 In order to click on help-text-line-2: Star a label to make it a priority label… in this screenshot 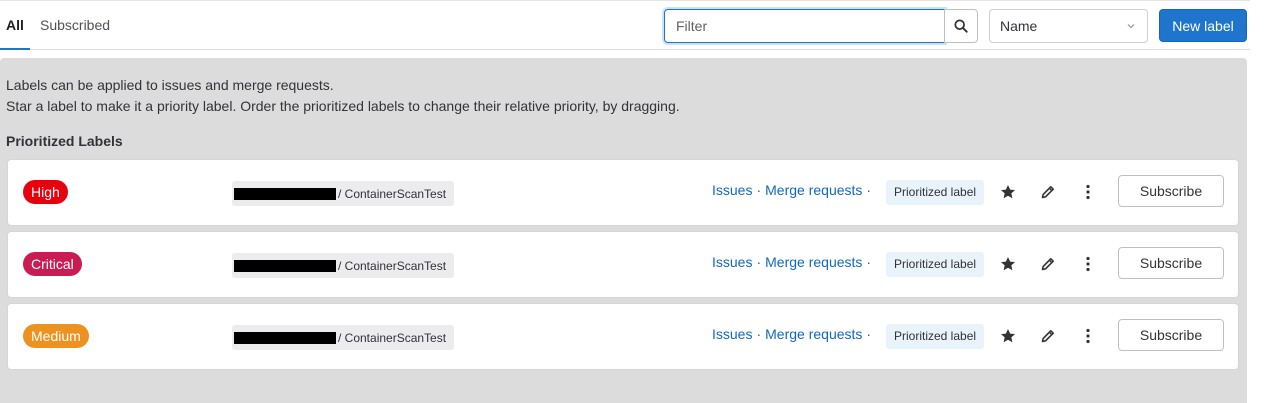, I will do `click(343, 106)`.